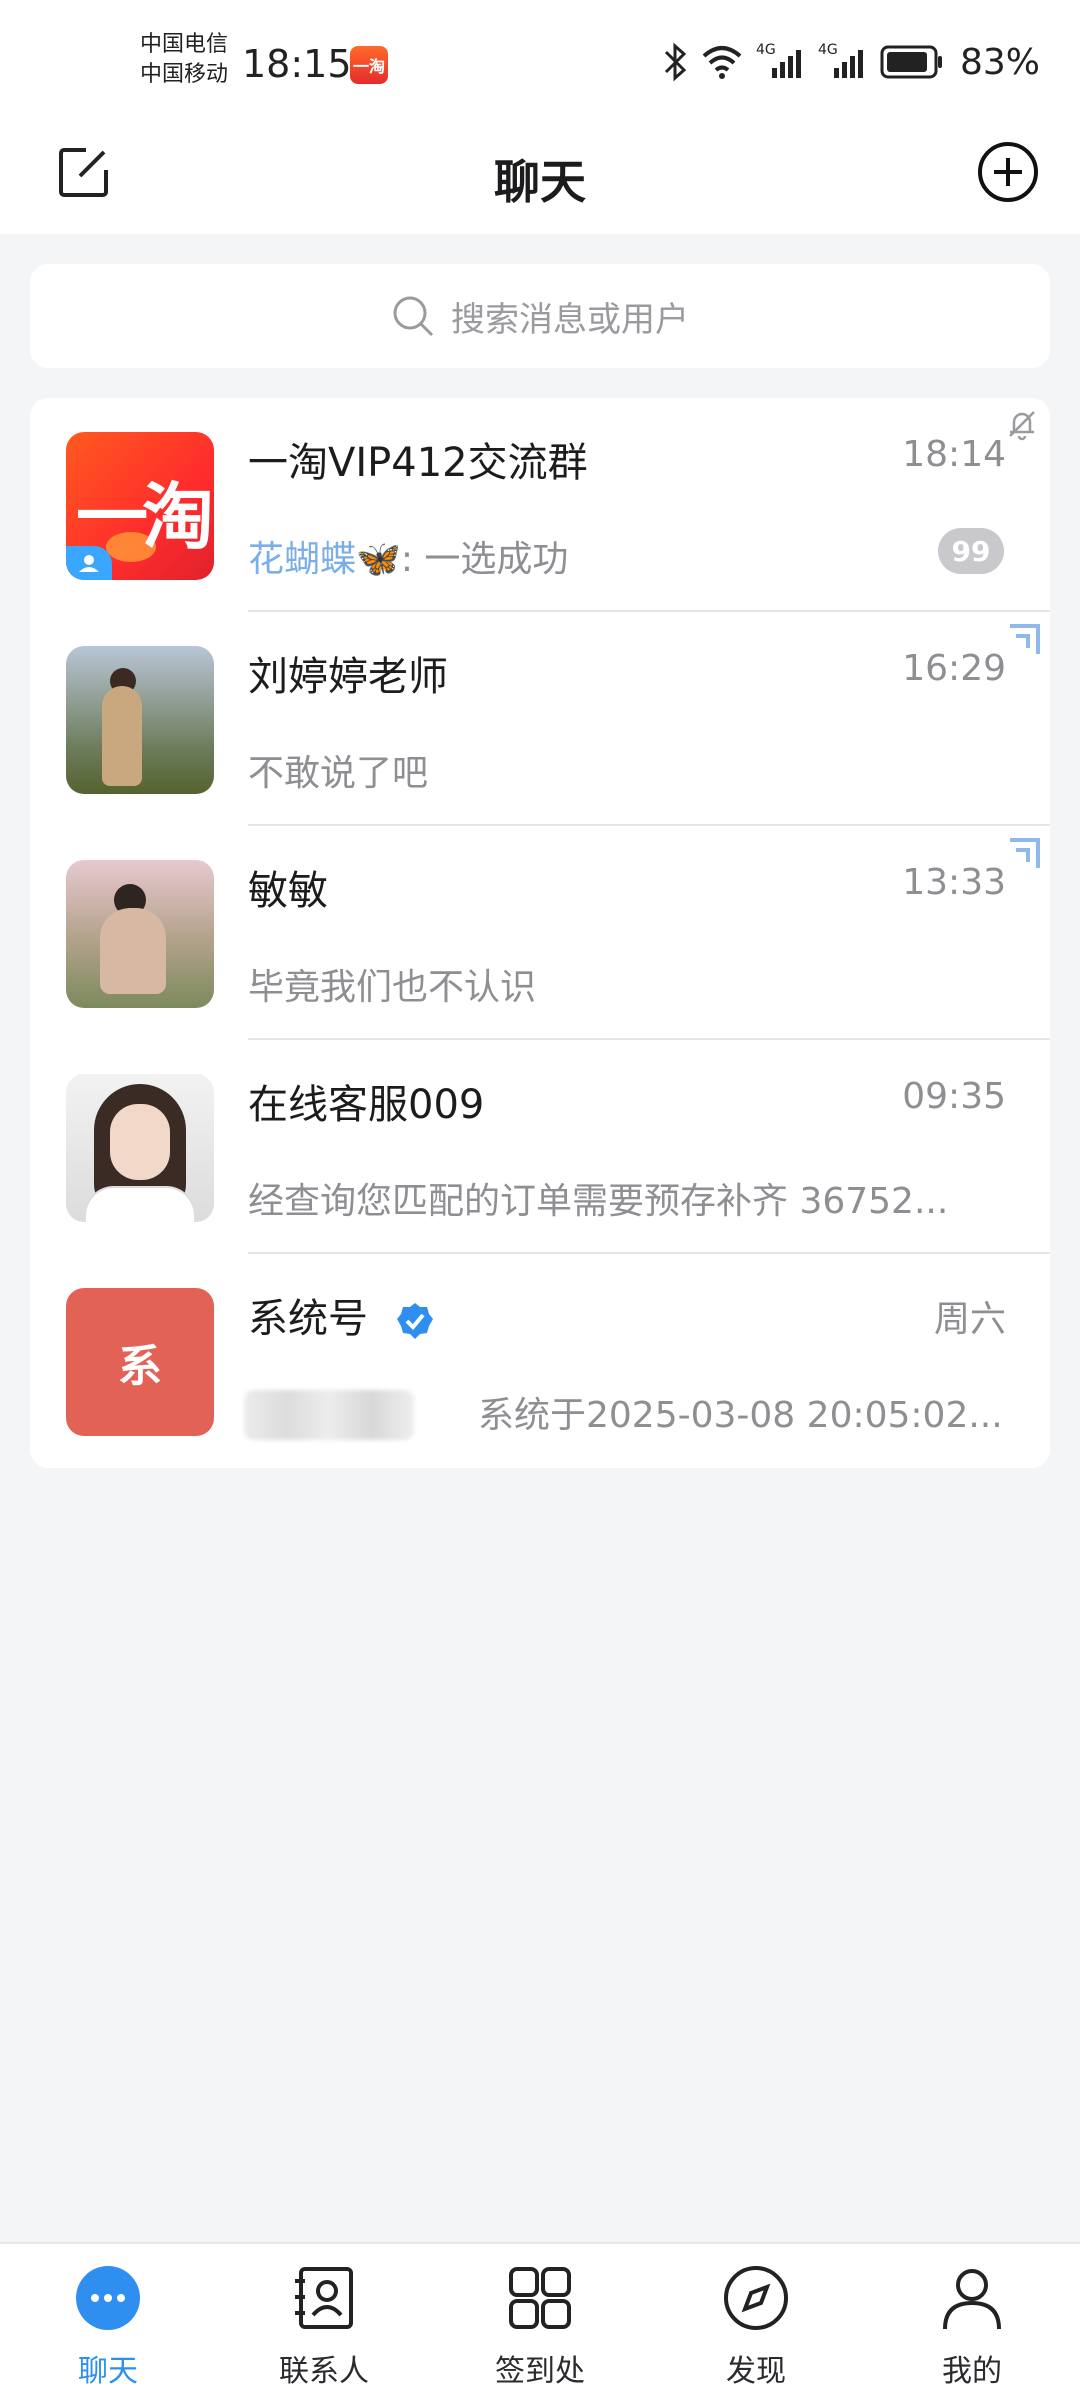 The image size is (1080, 2400). I want to click on battery-icon, so click(911, 62).